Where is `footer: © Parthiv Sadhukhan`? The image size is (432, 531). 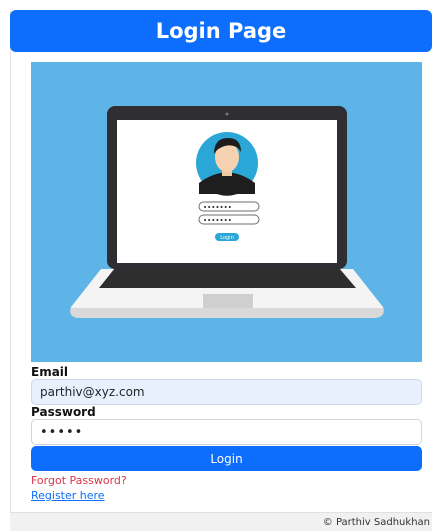
footer: © Parthiv Sadhukhan is located at coordinates (221, 521).